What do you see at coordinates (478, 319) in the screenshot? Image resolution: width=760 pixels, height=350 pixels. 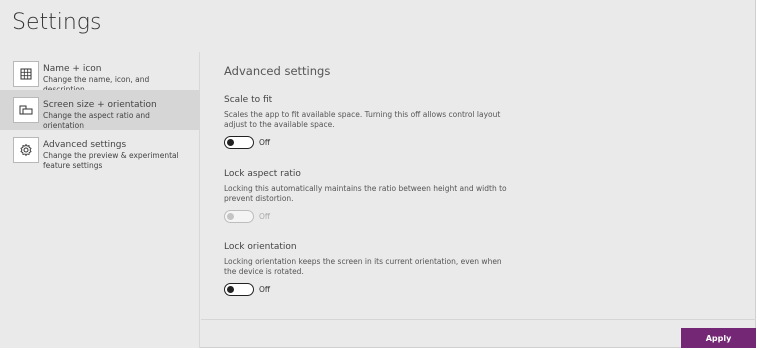 I see `footer-divider` at bounding box center [478, 319].